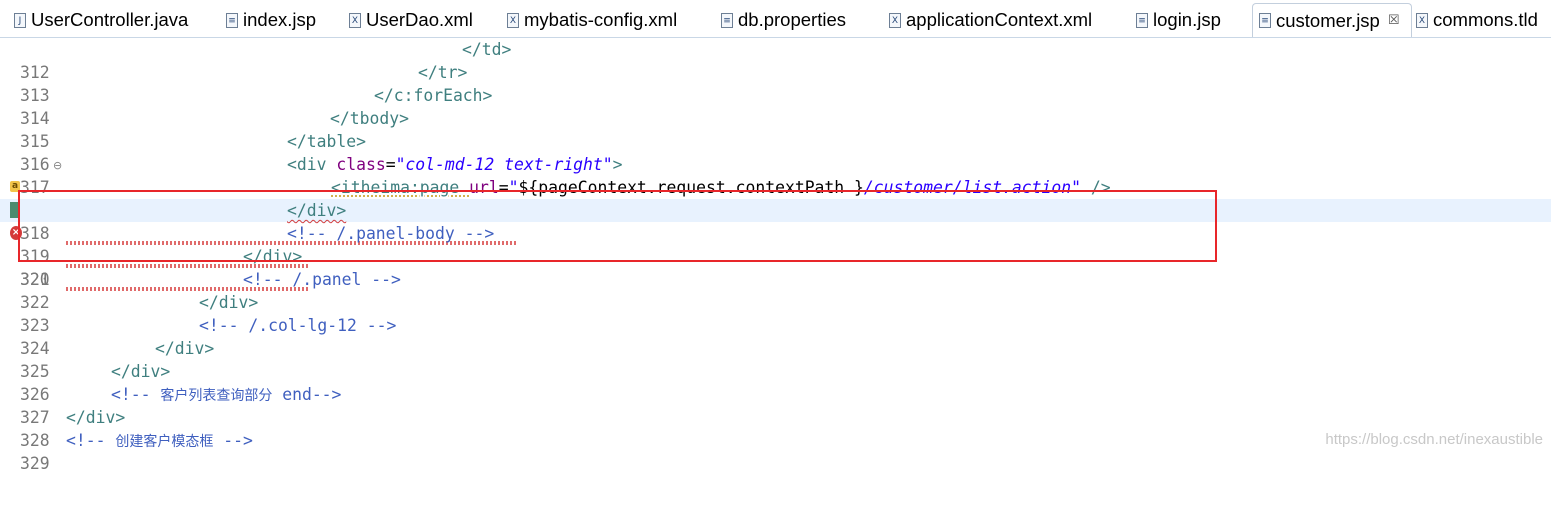  I want to click on code-token: ${pageContext.request.contextPath }, so click(691, 187).